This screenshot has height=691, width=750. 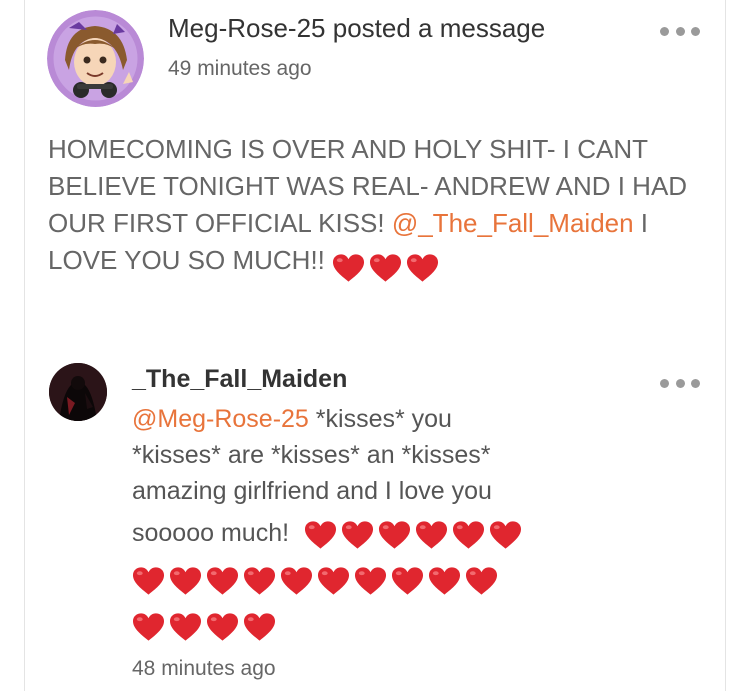 What do you see at coordinates (247, 28) in the screenshot?
I see `post-author-name: Meg-Rose-25` at bounding box center [247, 28].